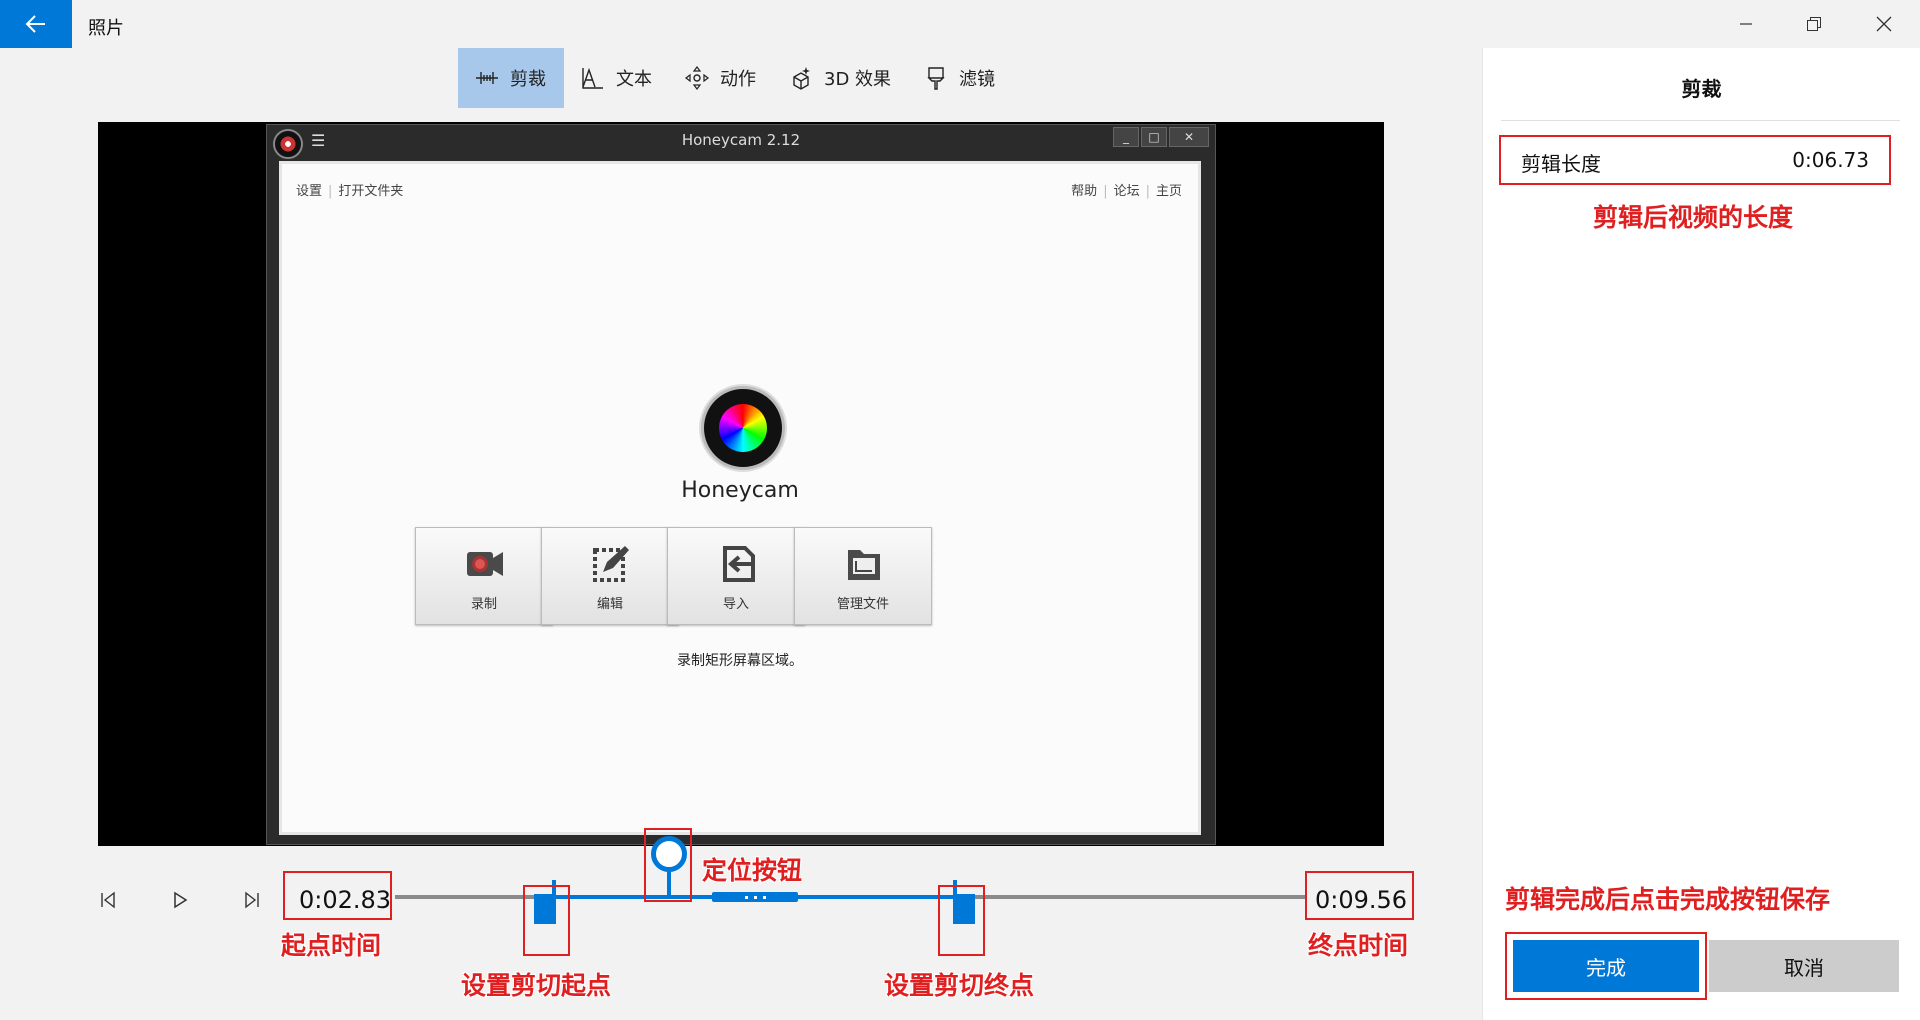 This screenshot has width=1920, height=1020. I want to click on 3d-effects-icon, so click(801, 78).